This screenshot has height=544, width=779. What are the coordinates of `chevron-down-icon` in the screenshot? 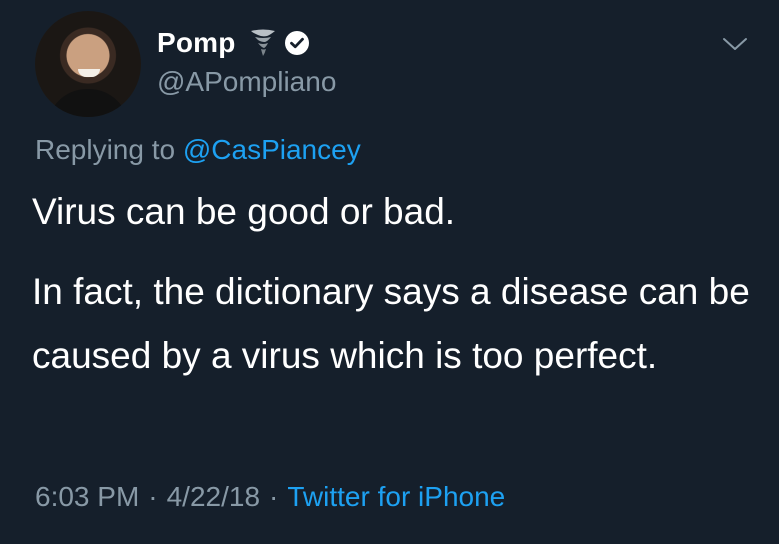 It's located at (735, 44).